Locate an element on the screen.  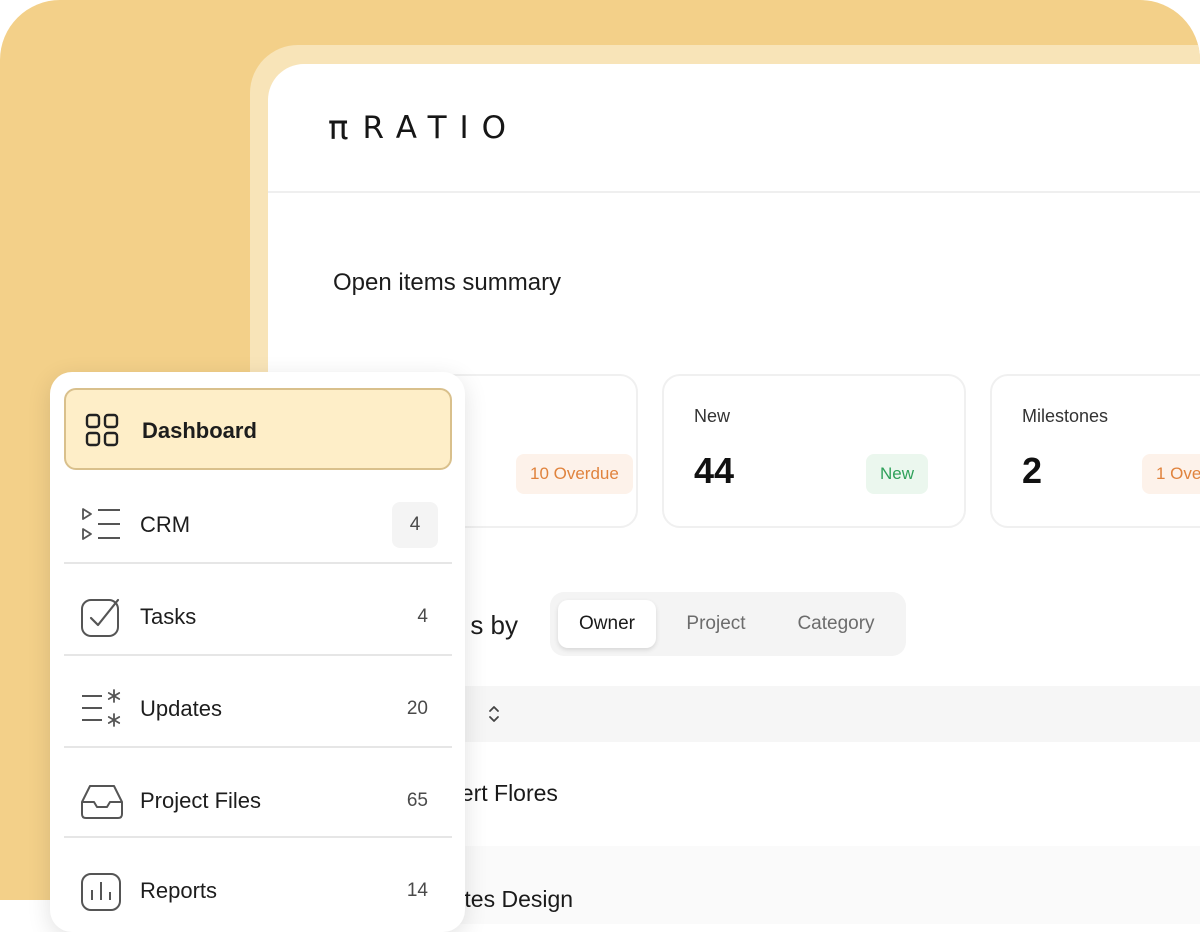
sidebar-item-updates: Updates 20 is located at coordinates (258, 709).